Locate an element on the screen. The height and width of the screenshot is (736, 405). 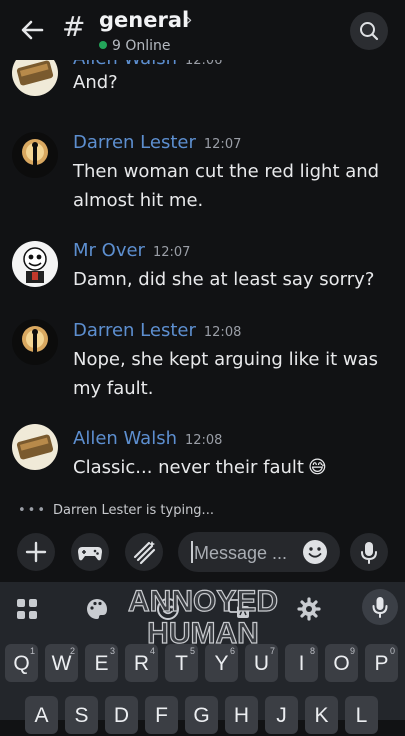
voice-message-button is located at coordinates (369, 552).